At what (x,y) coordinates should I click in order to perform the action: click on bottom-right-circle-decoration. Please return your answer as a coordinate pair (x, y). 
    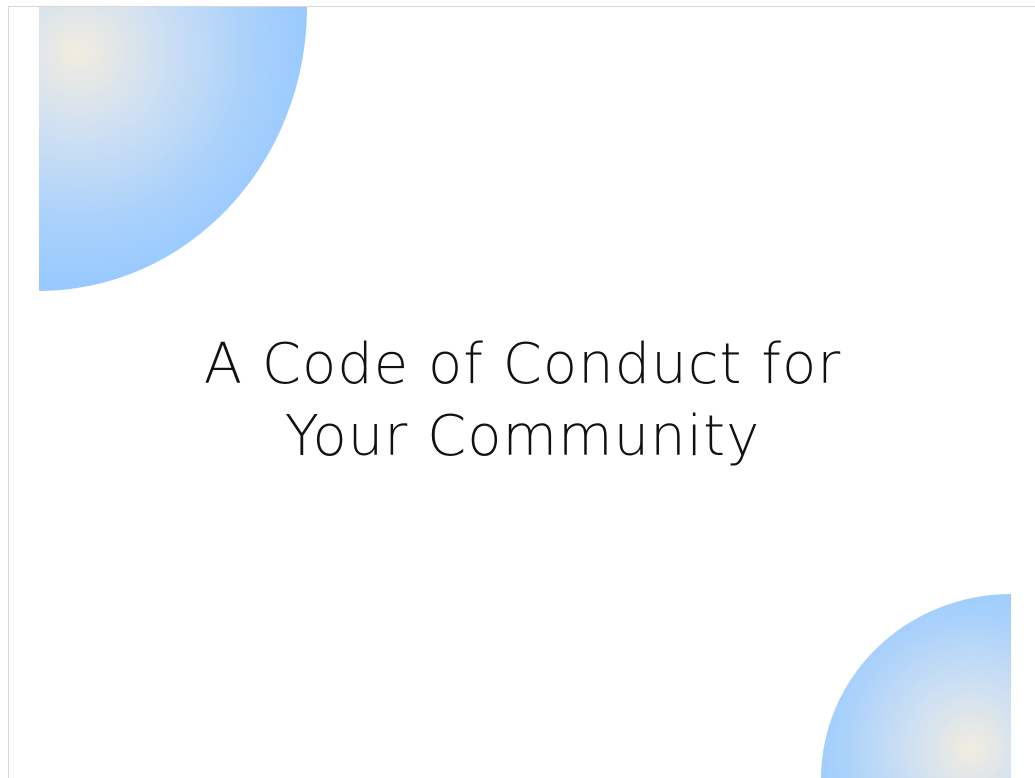
    Looking at the image, I should click on (916, 686).